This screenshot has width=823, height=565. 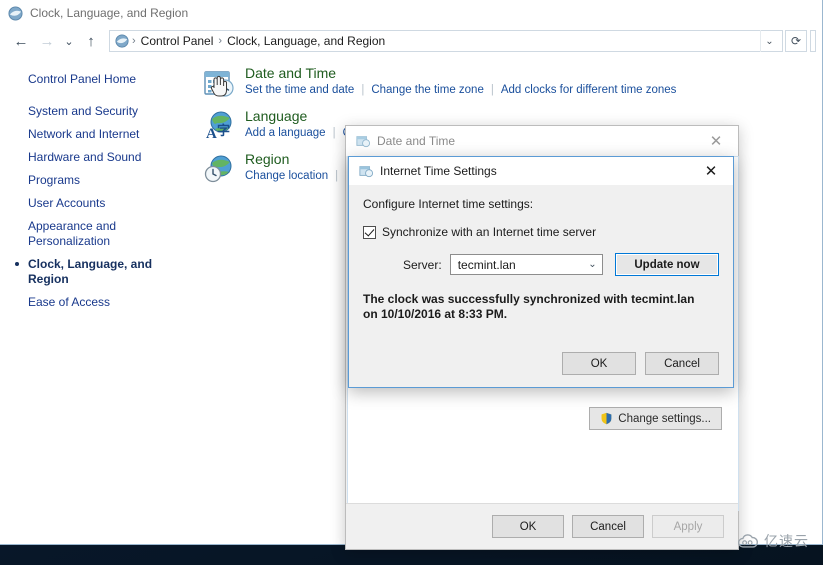 I want to click on date-and-time-titlebar: Date and Time ✕, so click(x=542, y=141).